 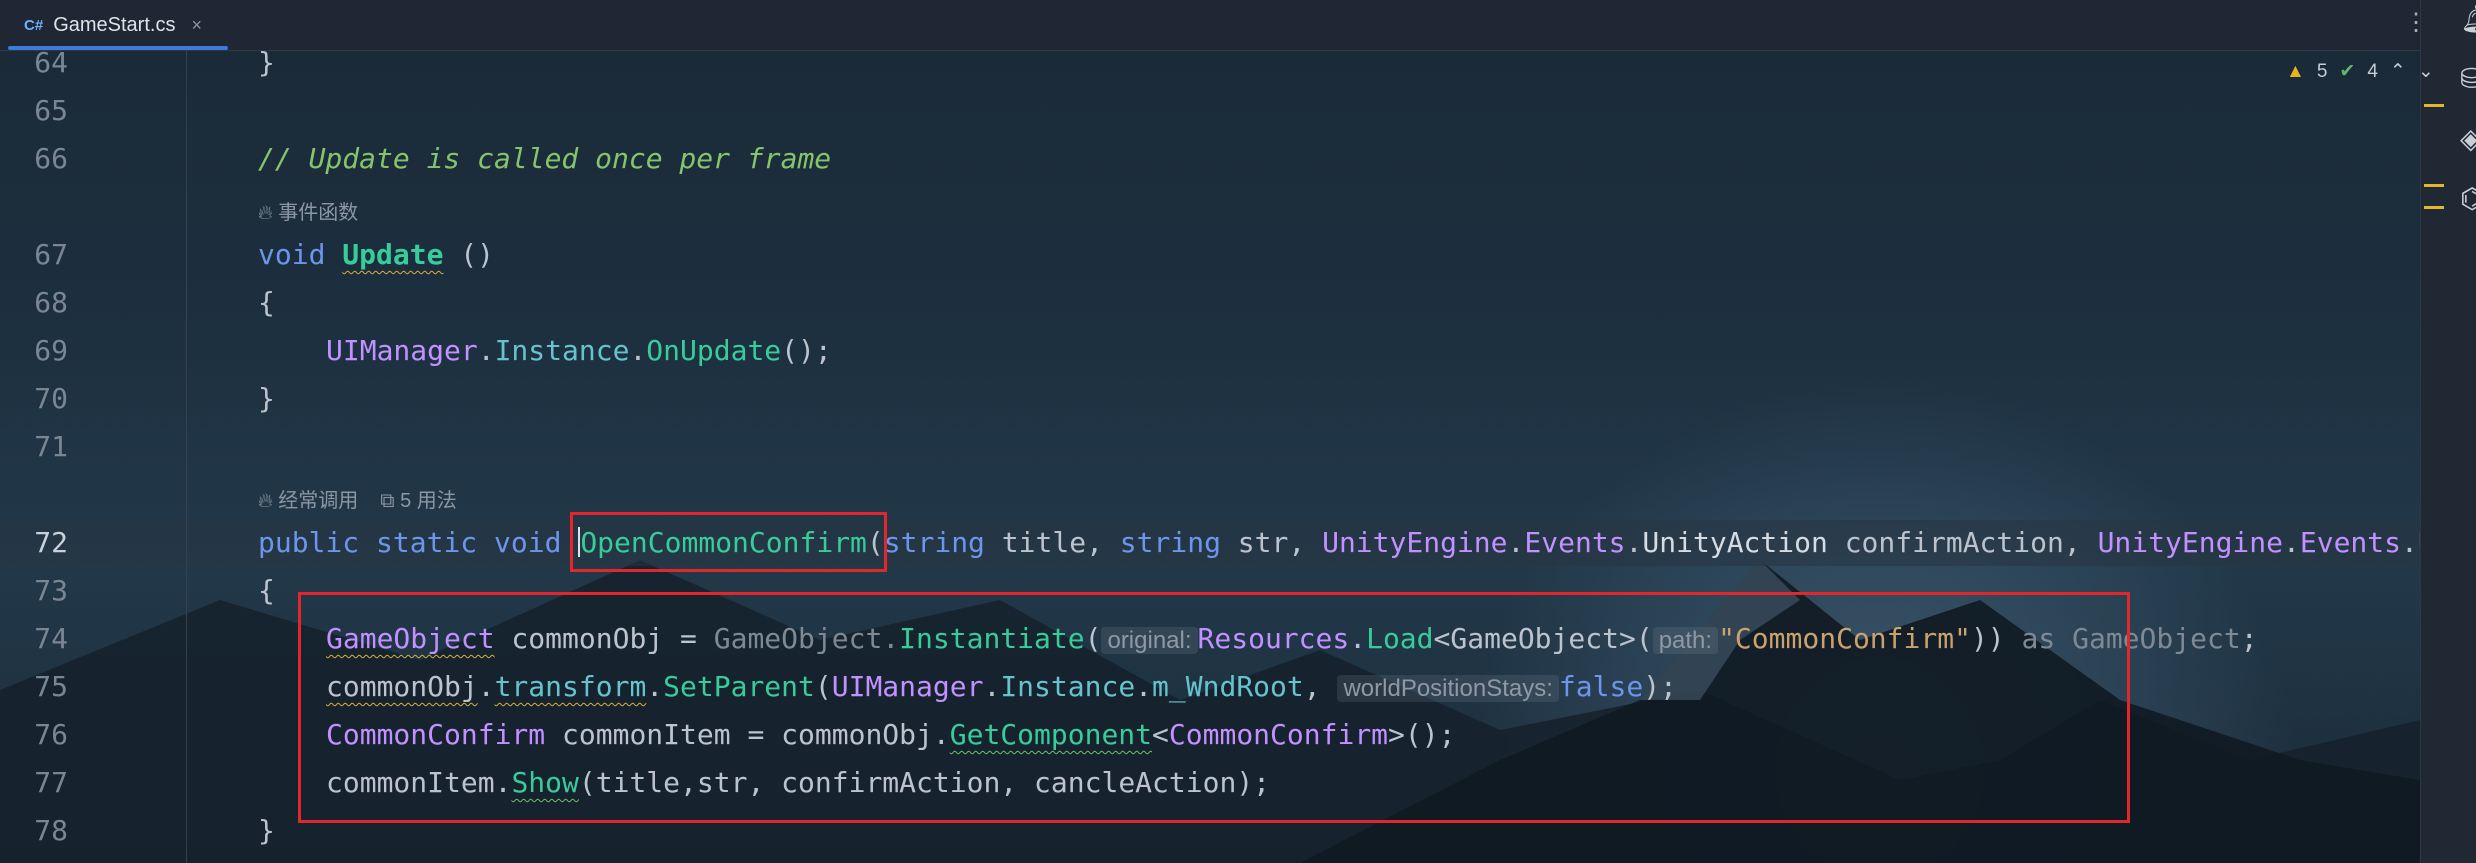 I want to click on link-icon: ⧉, so click(x=387, y=501).